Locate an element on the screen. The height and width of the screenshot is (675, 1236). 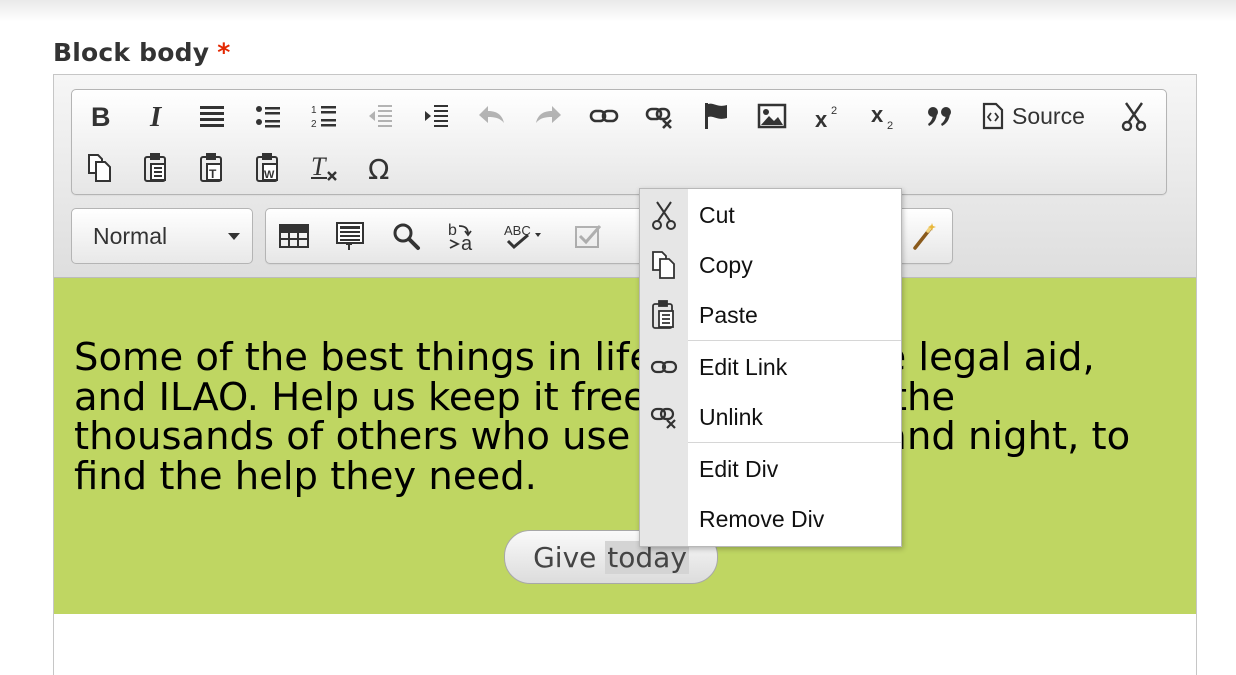
table-icon is located at coordinates (294, 236).